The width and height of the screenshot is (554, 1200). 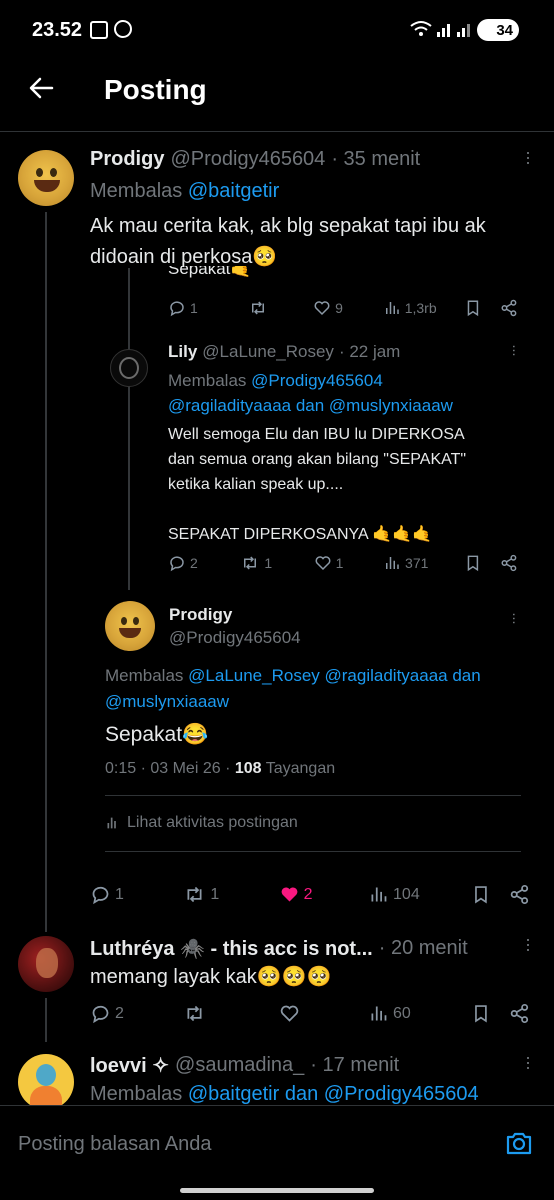 I want to click on quoted-action-bar: 1 9 1,3rb, so click(x=343, y=308).